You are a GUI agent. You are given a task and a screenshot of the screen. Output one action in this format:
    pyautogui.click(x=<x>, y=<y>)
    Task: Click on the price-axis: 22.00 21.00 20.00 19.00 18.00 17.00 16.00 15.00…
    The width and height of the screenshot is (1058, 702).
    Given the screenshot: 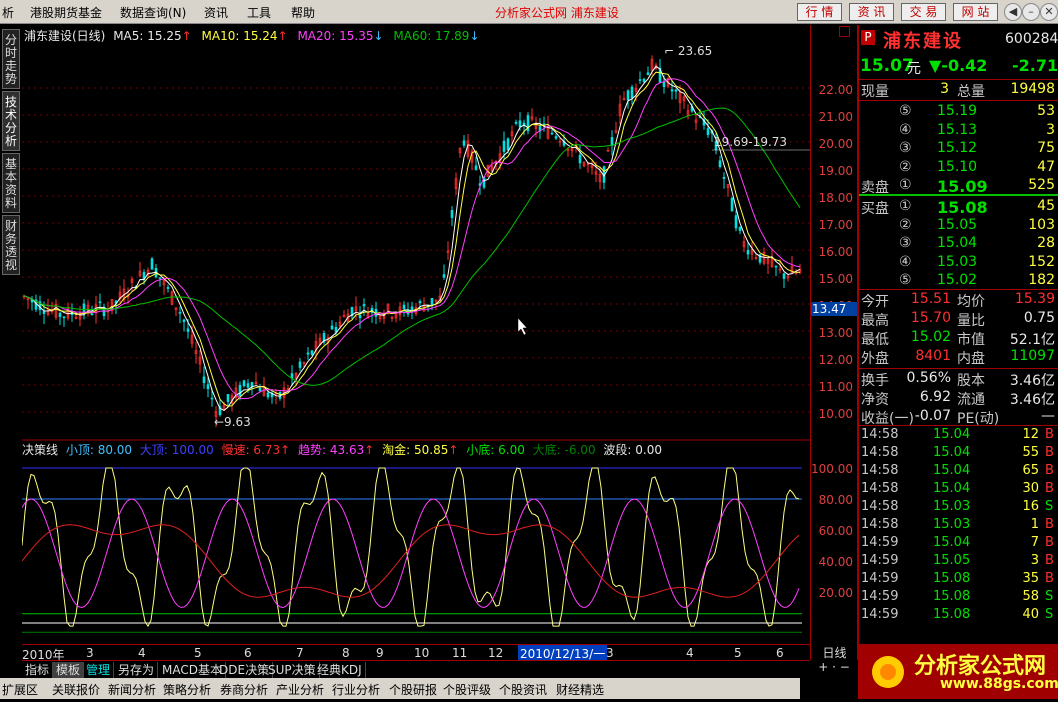 What is the action you would take?
    pyautogui.click(x=834, y=342)
    